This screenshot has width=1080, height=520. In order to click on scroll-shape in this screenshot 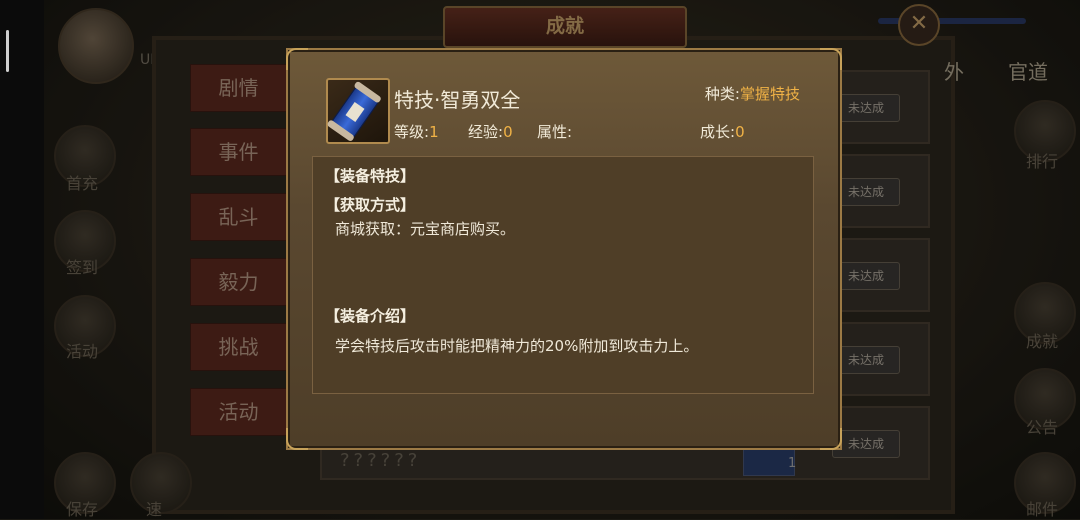, I will do `click(354, 111)`.